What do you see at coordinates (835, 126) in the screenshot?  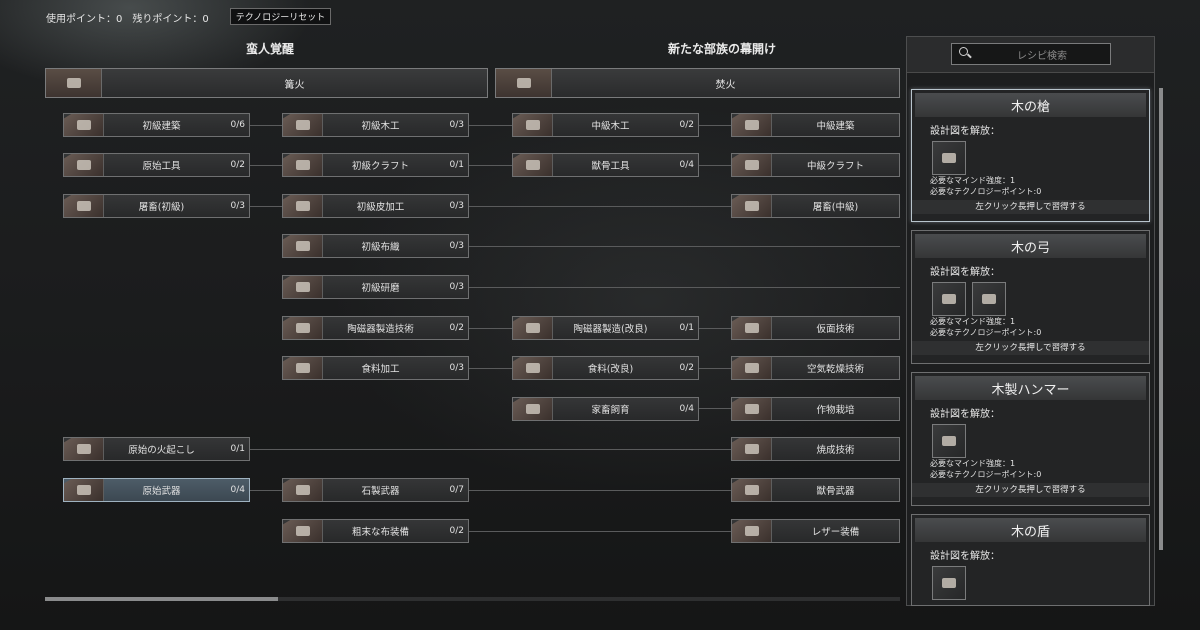 I see `tech-node-label: 中級建築` at bounding box center [835, 126].